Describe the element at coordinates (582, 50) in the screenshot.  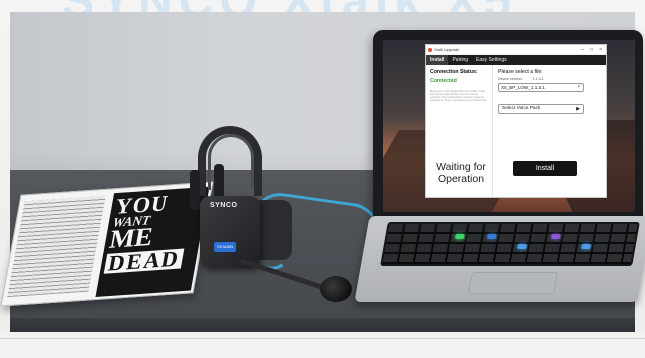
I see `minimize-button: –` at that location.